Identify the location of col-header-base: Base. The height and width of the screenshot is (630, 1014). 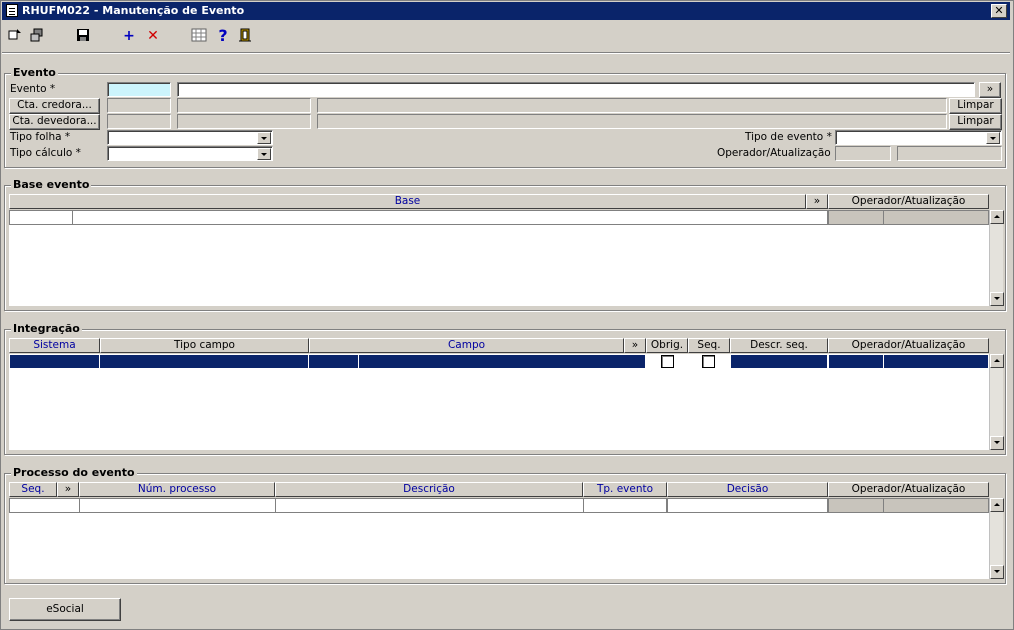
(407, 201).